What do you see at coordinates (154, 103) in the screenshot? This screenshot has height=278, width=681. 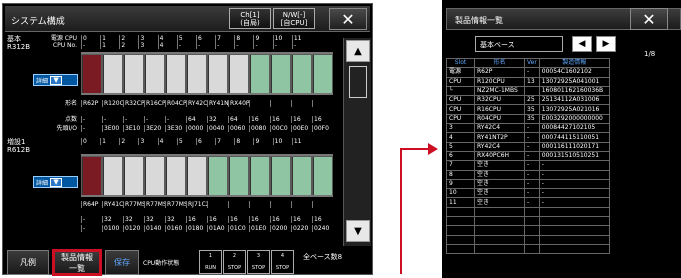 I see `model-names-cell: R16CPU` at bounding box center [154, 103].